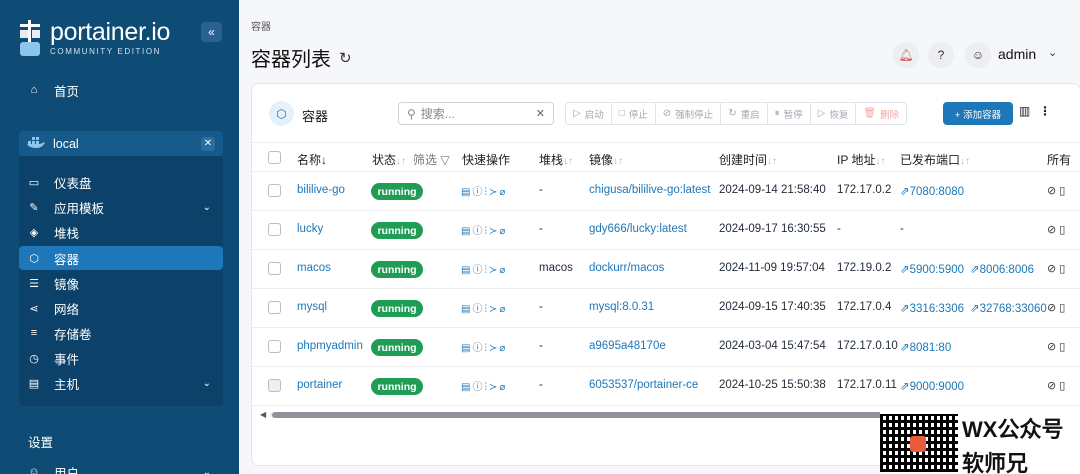 This screenshot has height=474, width=1080. Describe the element at coordinates (211, 32) in the screenshot. I see `sidebar-collapse-button: «` at that location.